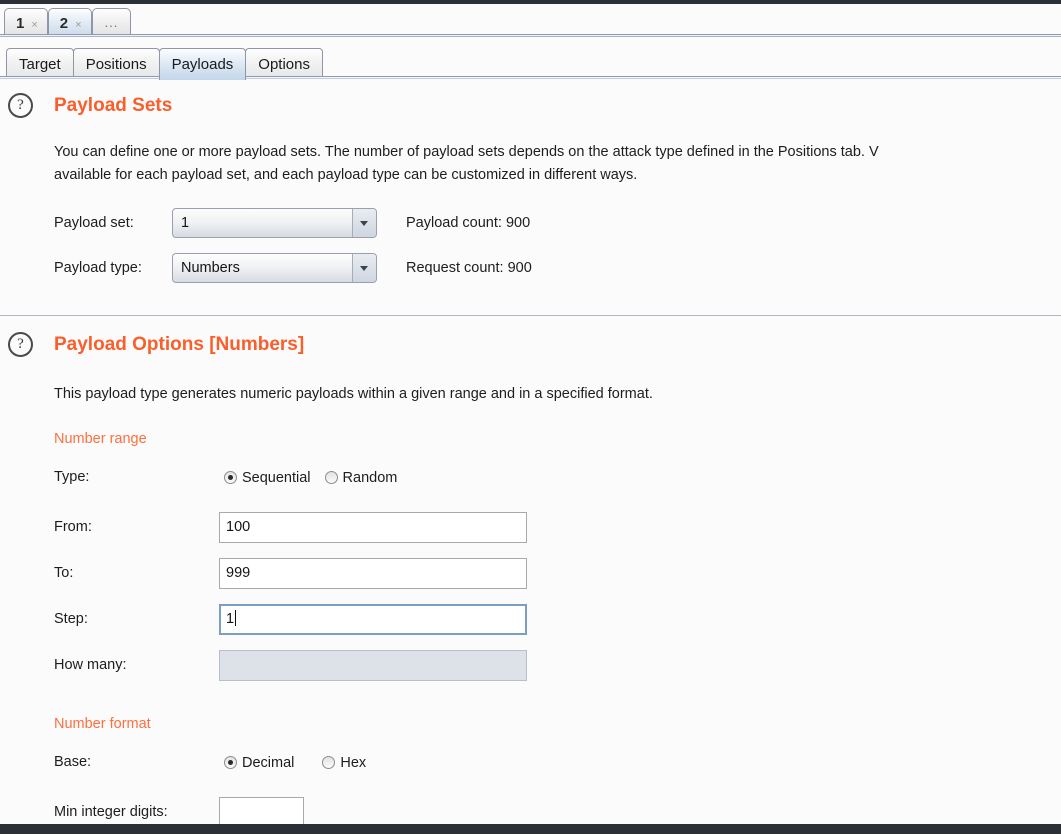 This screenshot has width=1061, height=834. What do you see at coordinates (73, 527) in the screenshot?
I see `from-label: From:` at bounding box center [73, 527].